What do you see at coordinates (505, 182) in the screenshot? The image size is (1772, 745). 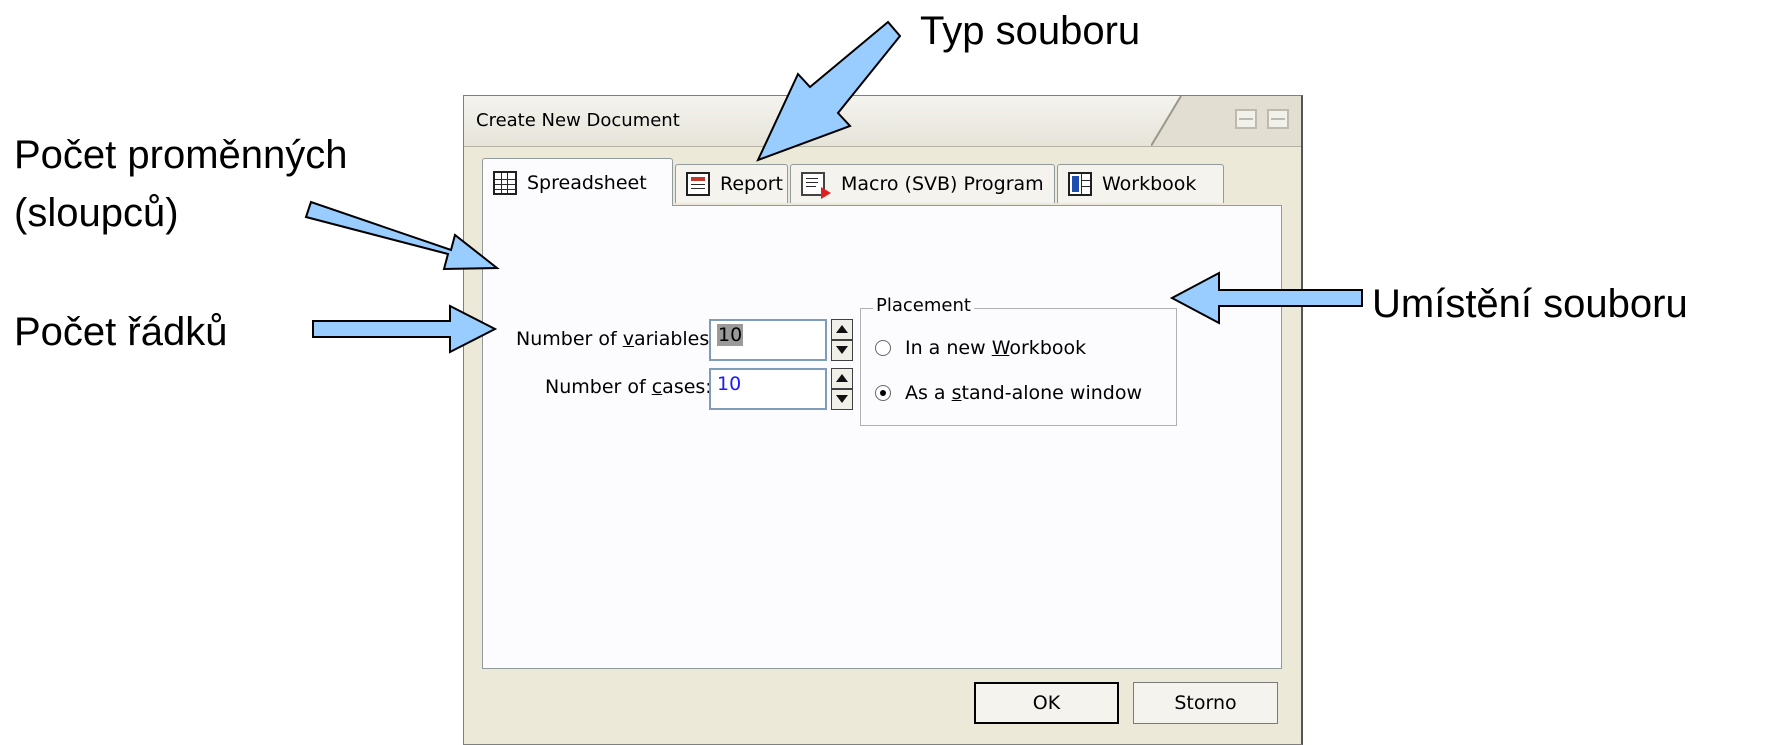 I see `spreadsheet-icon` at bounding box center [505, 182].